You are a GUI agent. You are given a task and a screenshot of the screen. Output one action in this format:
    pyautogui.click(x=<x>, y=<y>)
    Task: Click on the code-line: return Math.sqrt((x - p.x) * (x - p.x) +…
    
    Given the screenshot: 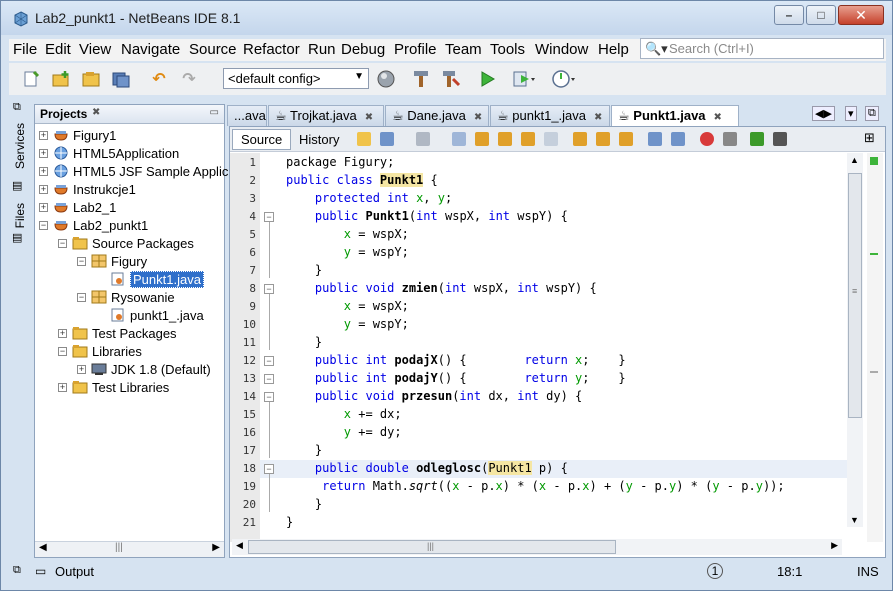 What is the action you would take?
    pyautogui.click(x=535, y=488)
    